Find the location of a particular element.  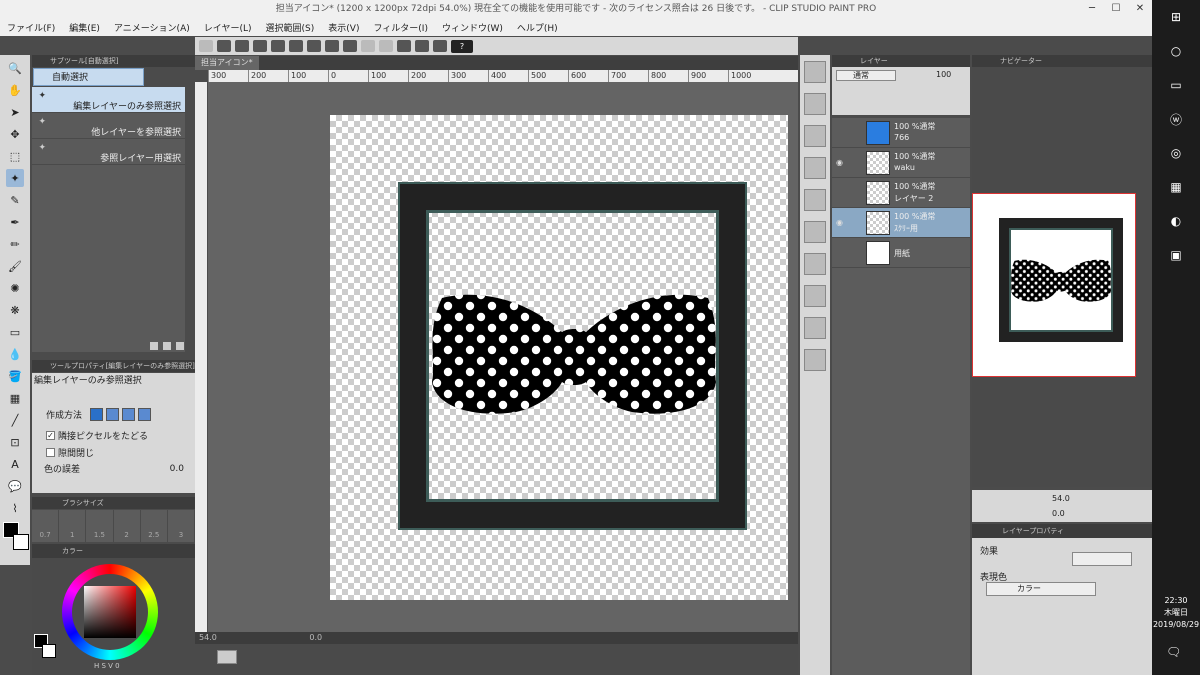

paste-icon is located at coordinates (815, 168).